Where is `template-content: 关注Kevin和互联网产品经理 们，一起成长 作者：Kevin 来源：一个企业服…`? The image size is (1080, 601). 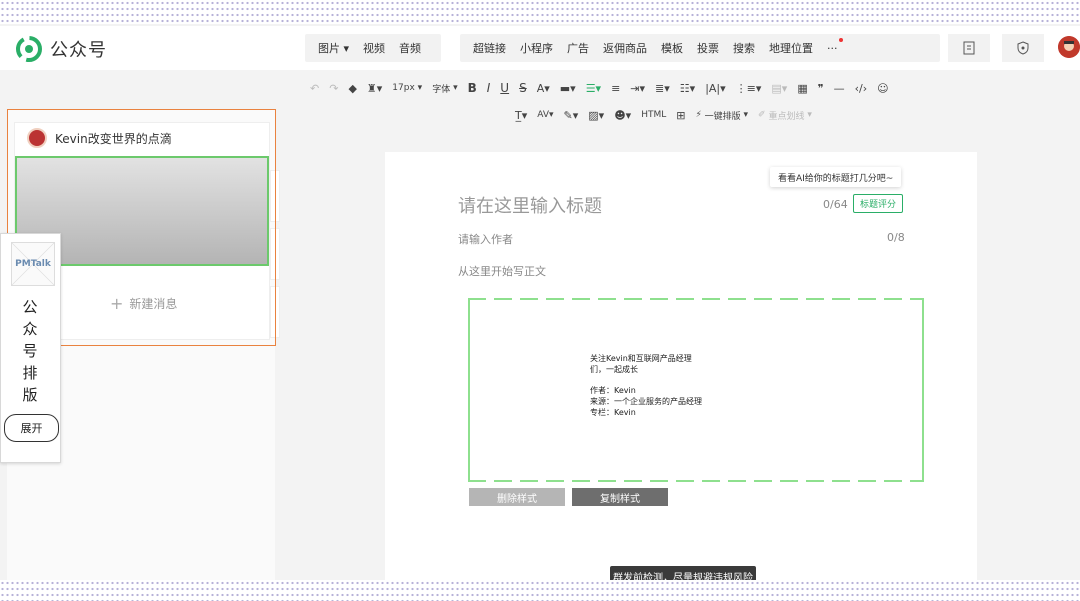 template-content: 关注Kevin和互联网产品经理 们，一起成长 作者：Kevin 来源：一个企业服… is located at coordinates (646, 385).